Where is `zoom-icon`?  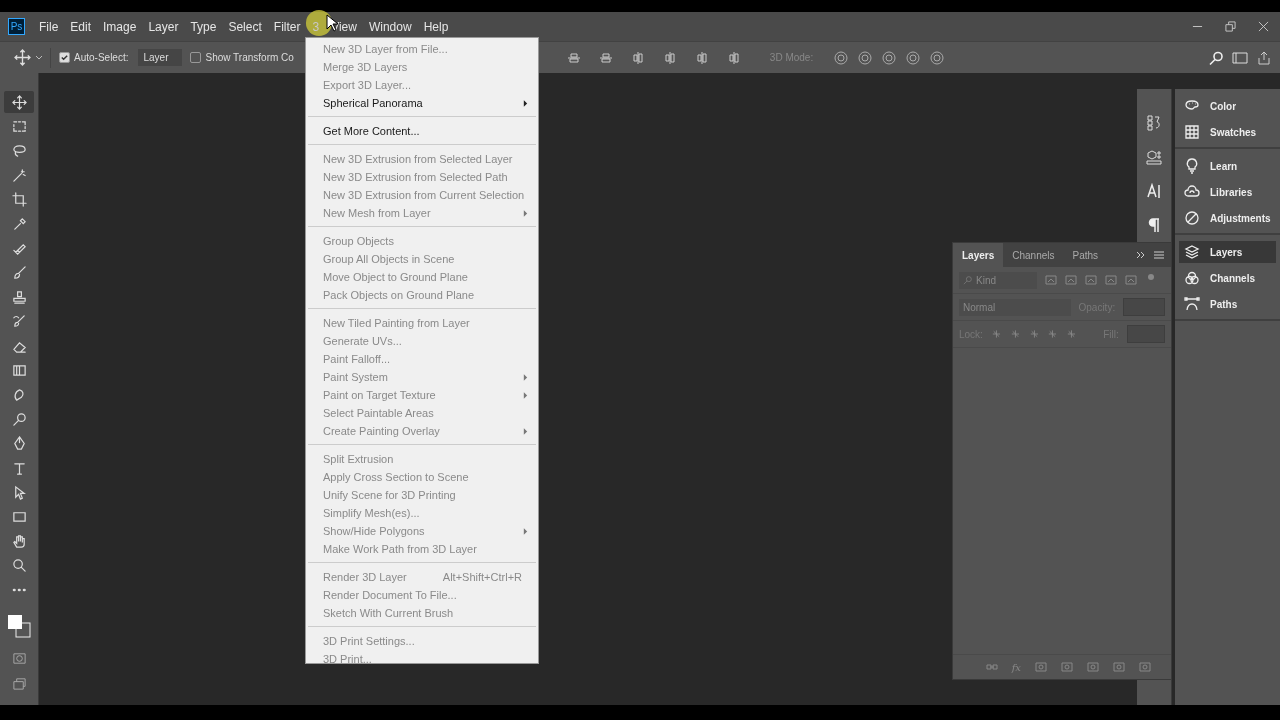
zoom-icon is located at coordinates (19, 566).